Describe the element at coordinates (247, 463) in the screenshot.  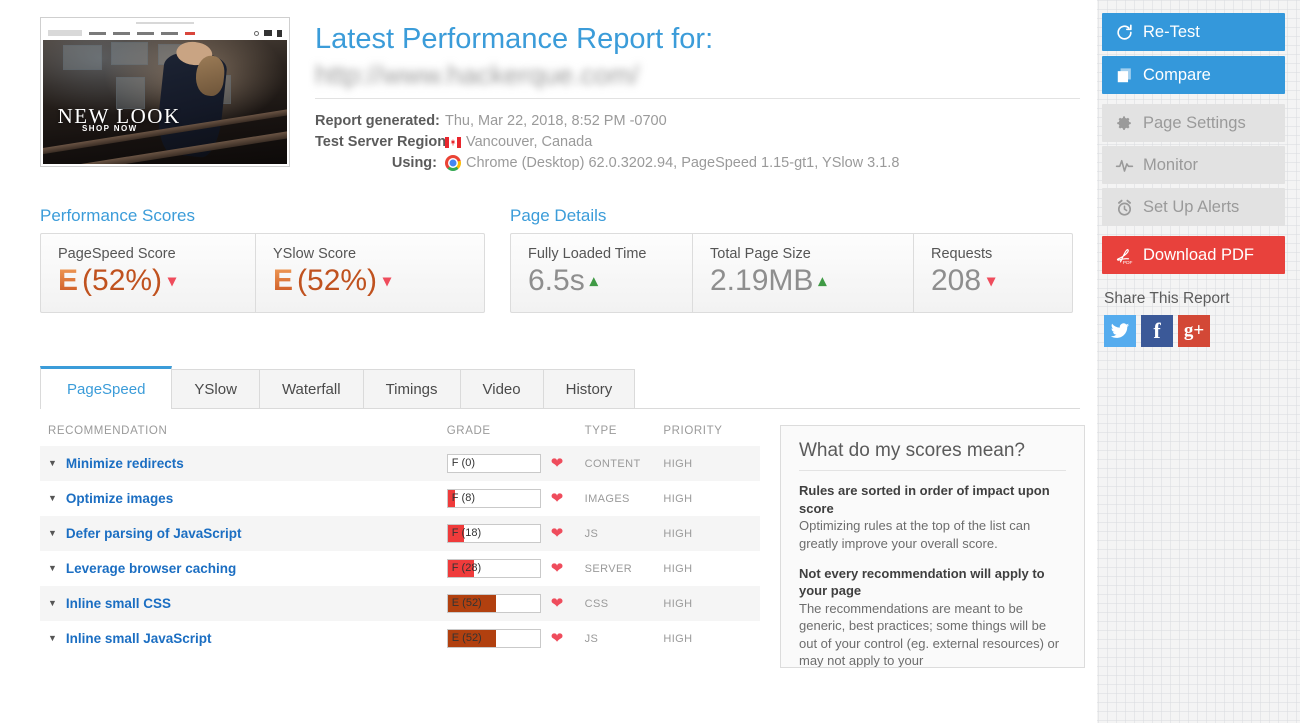
I see `recommendation-name-cell: ▼ Minimize redirects` at that location.